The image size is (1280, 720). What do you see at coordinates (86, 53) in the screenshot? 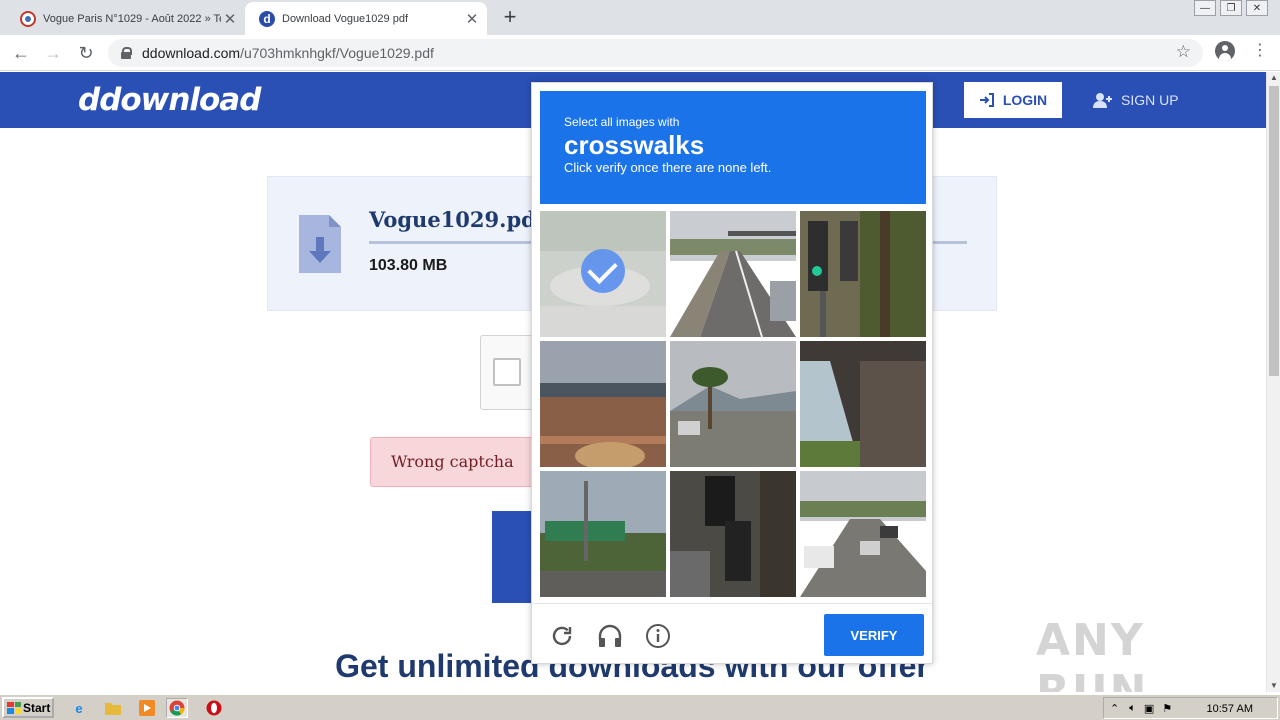
I see `reload-button: ↻` at bounding box center [86, 53].